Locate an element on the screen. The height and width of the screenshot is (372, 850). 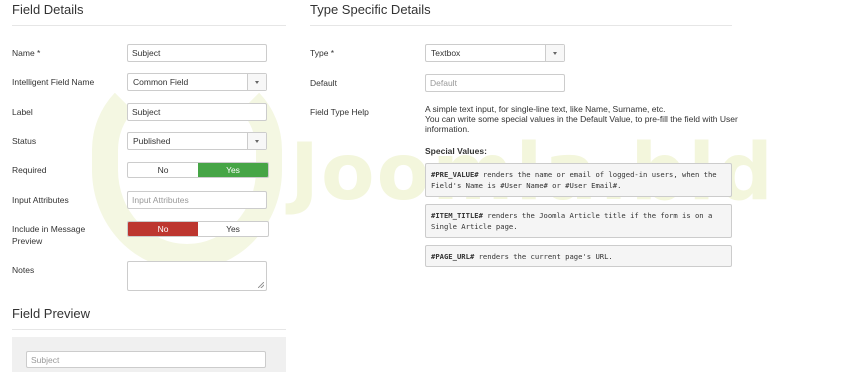
user-name-tag: #User Name# is located at coordinates (524, 185).